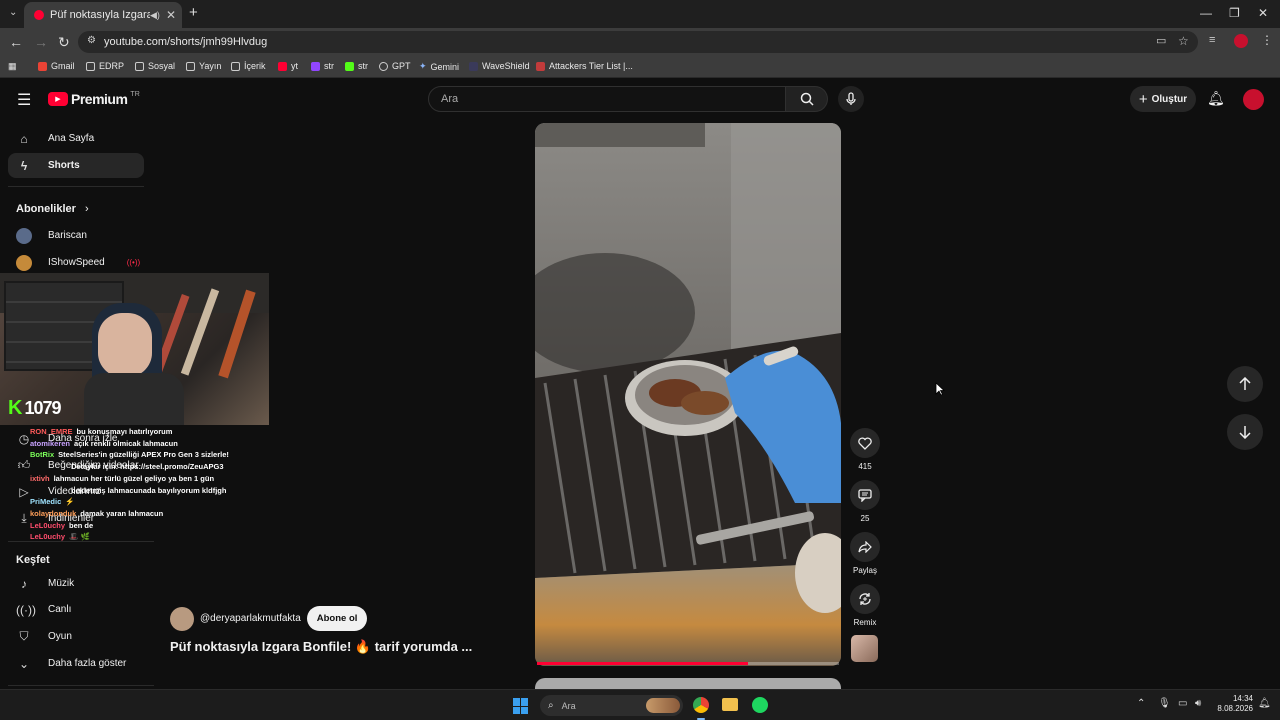 The height and width of the screenshot is (720, 1280). I want to click on bookmark-icerik: İçerik, so click(248, 66).